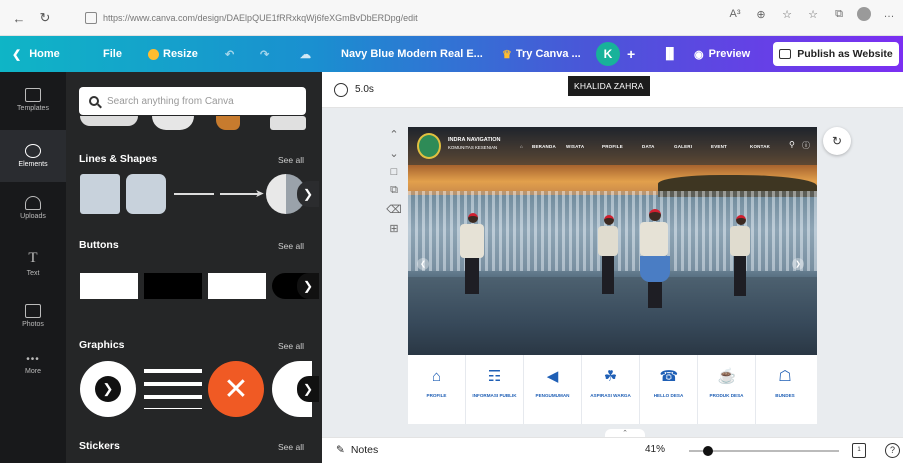 Image resolution: width=903 pixels, height=463 pixels. I want to click on home-icon: ⌂, so click(436, 376).